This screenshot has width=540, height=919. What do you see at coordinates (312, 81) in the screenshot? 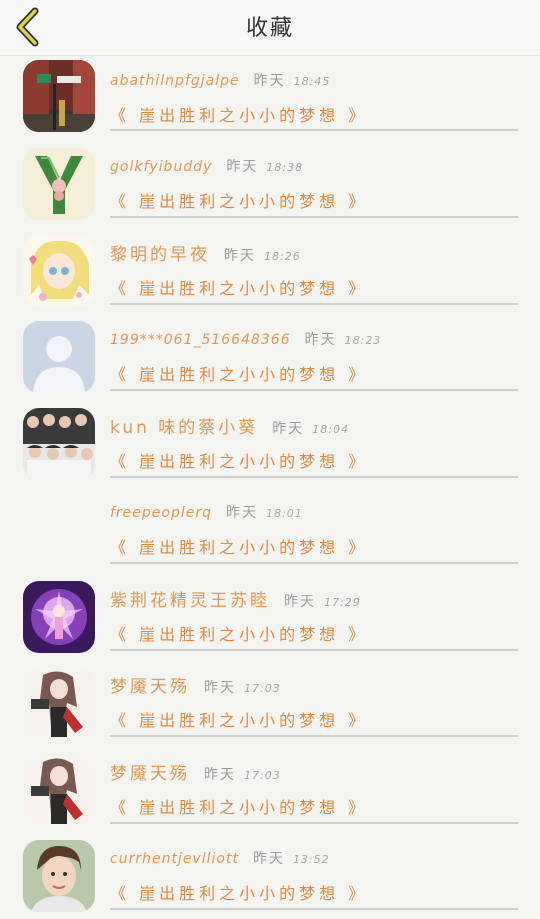
I see `time-label: 18:45` at bounding box center [312, 81].